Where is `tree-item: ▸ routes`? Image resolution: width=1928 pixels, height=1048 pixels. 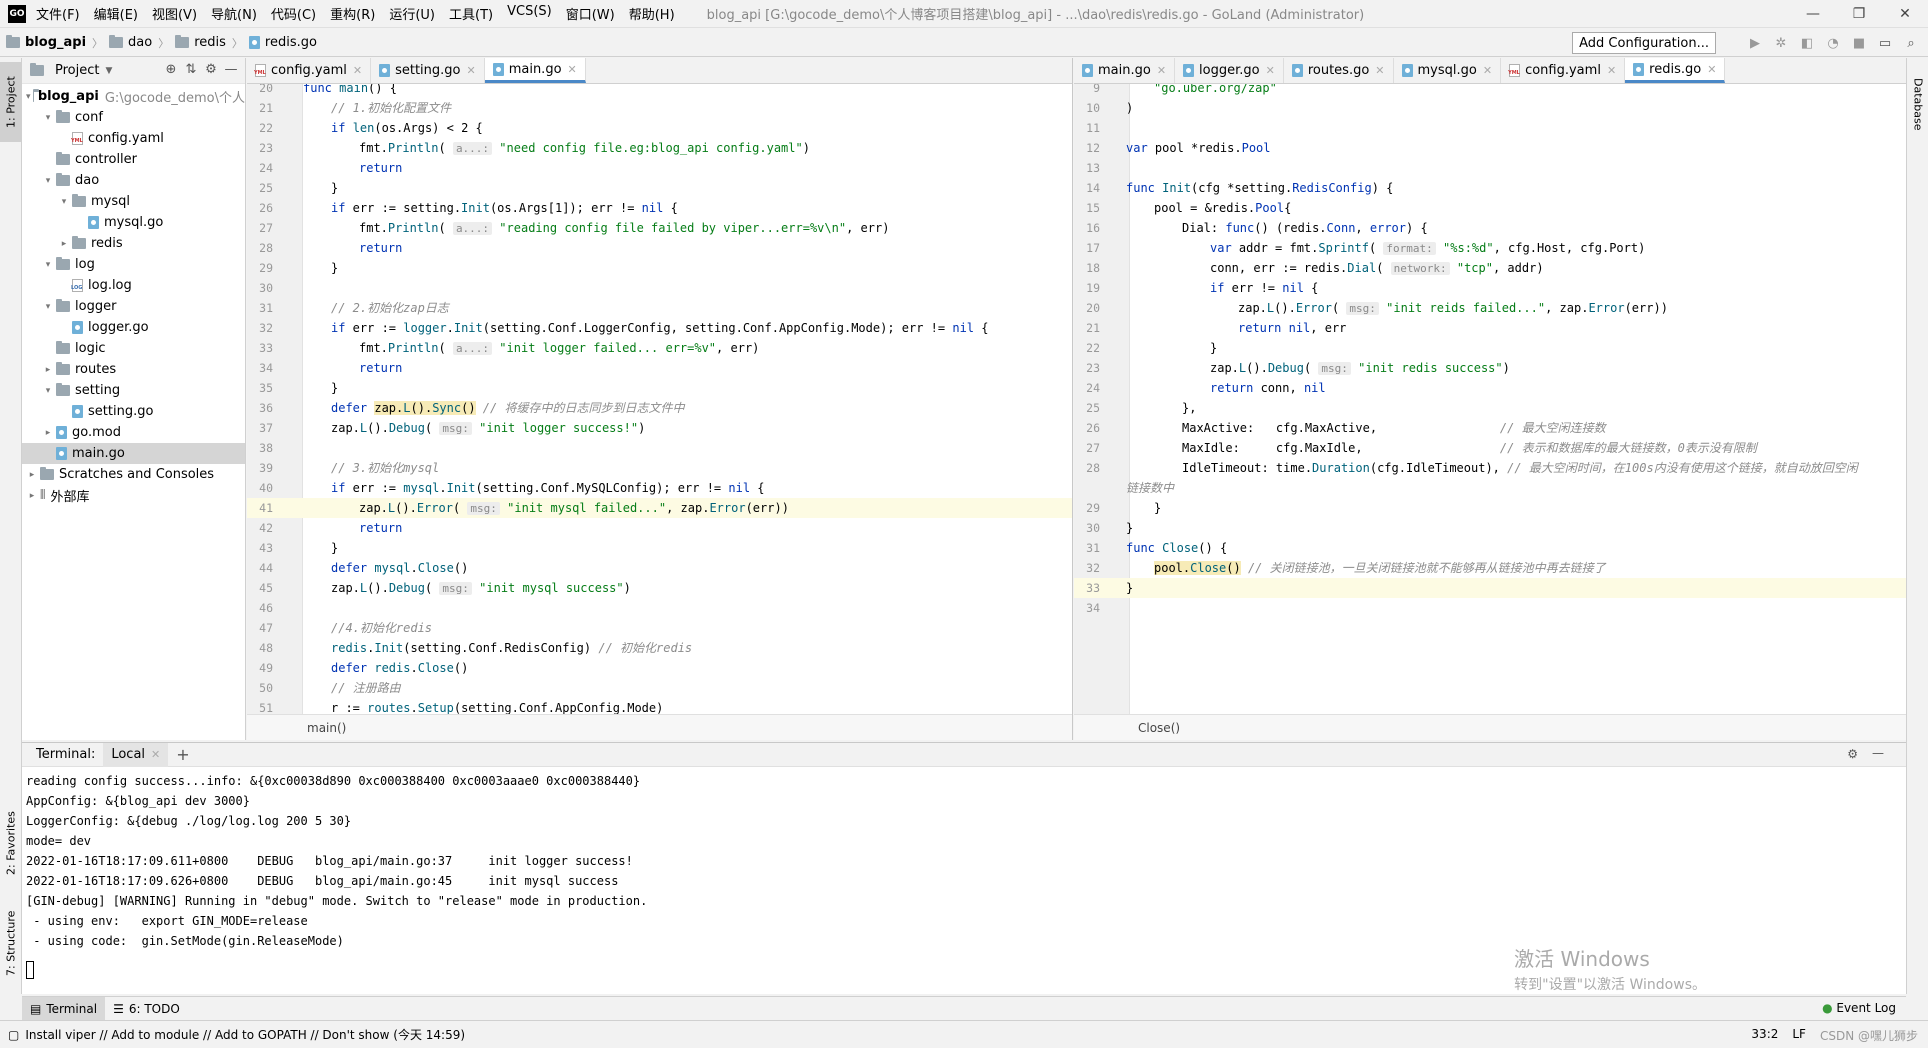
tree-item: ▸ routes is located at coordinates (133, 369).